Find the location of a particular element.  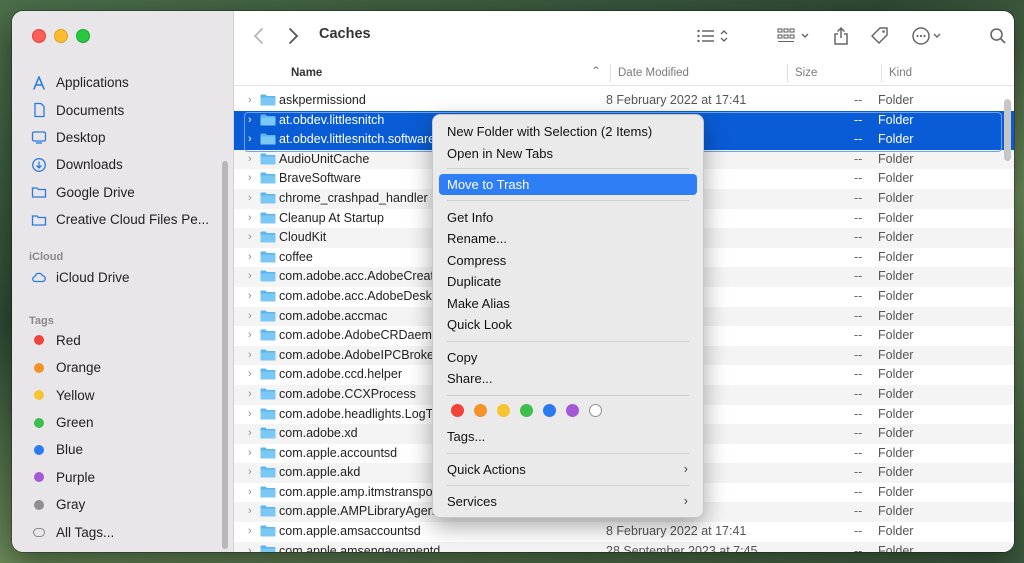

minimize-button is located at coordinates (61, 36).